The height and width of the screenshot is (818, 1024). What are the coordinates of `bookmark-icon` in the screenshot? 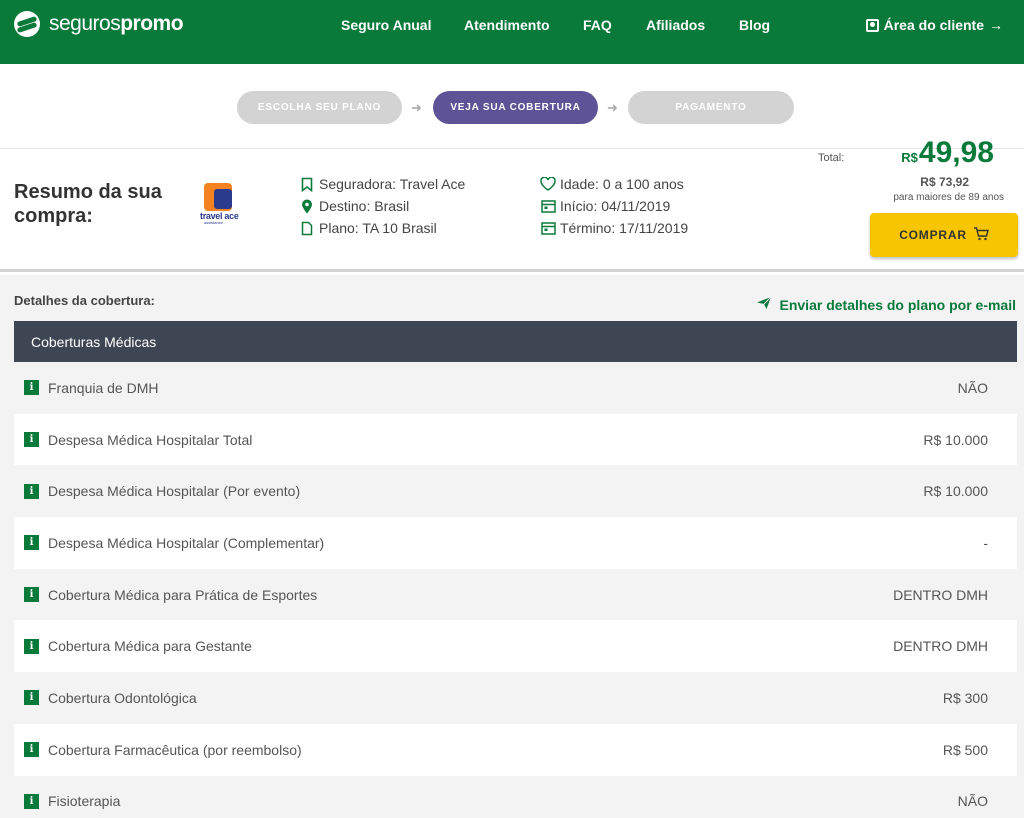 It's located at (307, 184).